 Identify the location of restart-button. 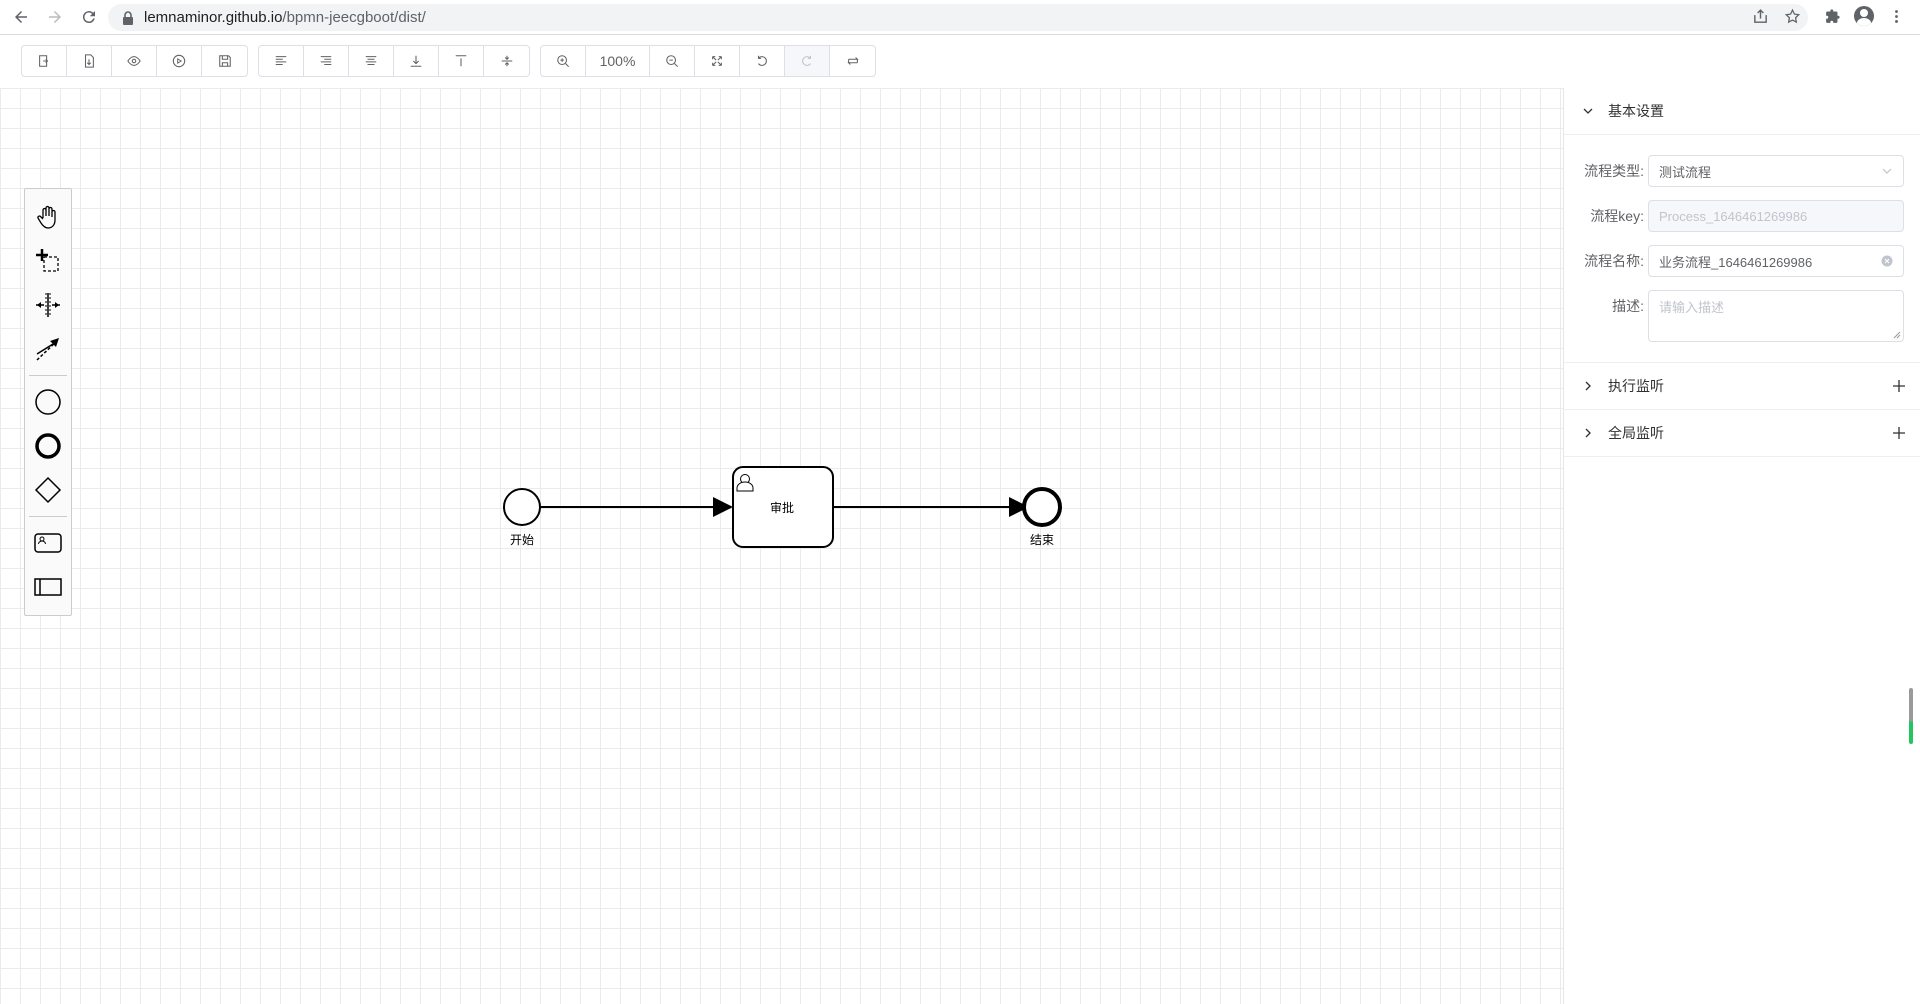
(852, 61).